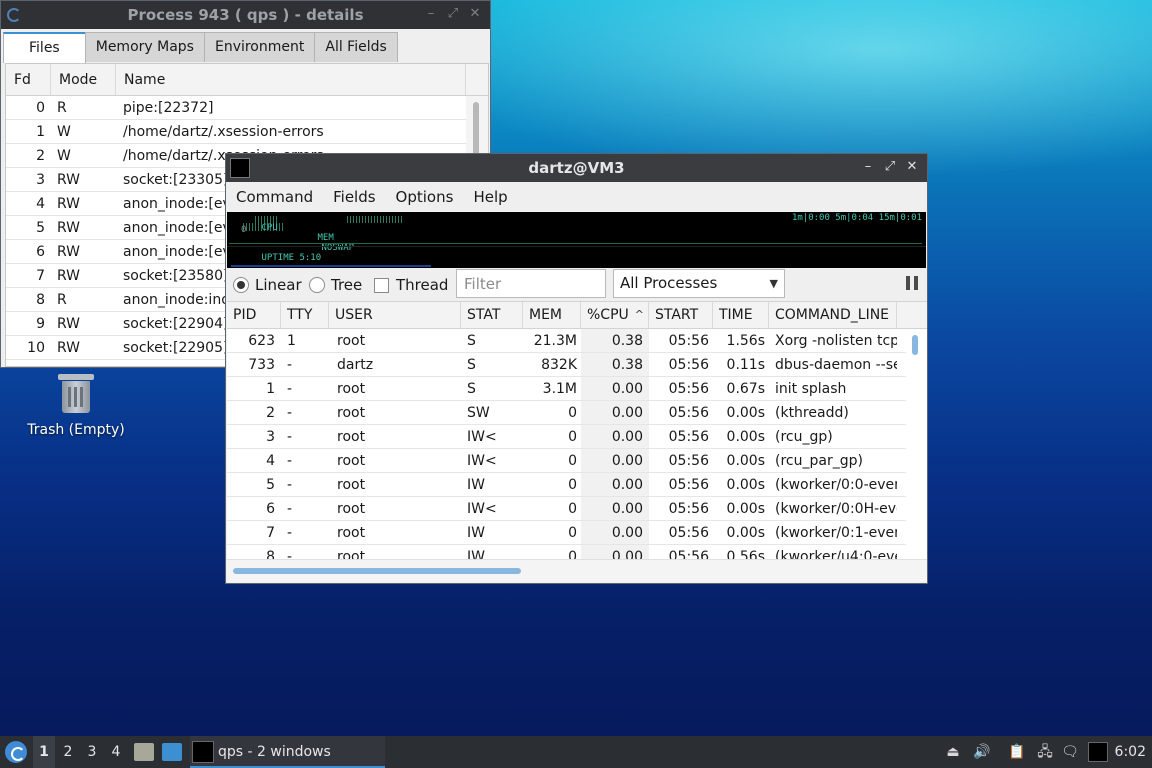 This screenshot has height=768, width=1152. Describe the element at coordinates (425, 197) in the screenshot. I see `menu-options: Options` at that location.